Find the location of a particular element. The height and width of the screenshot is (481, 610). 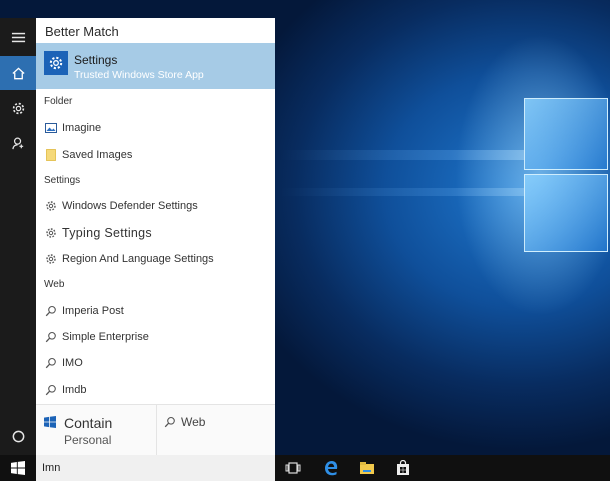

task-view-button is located at coordinates (293, 468).